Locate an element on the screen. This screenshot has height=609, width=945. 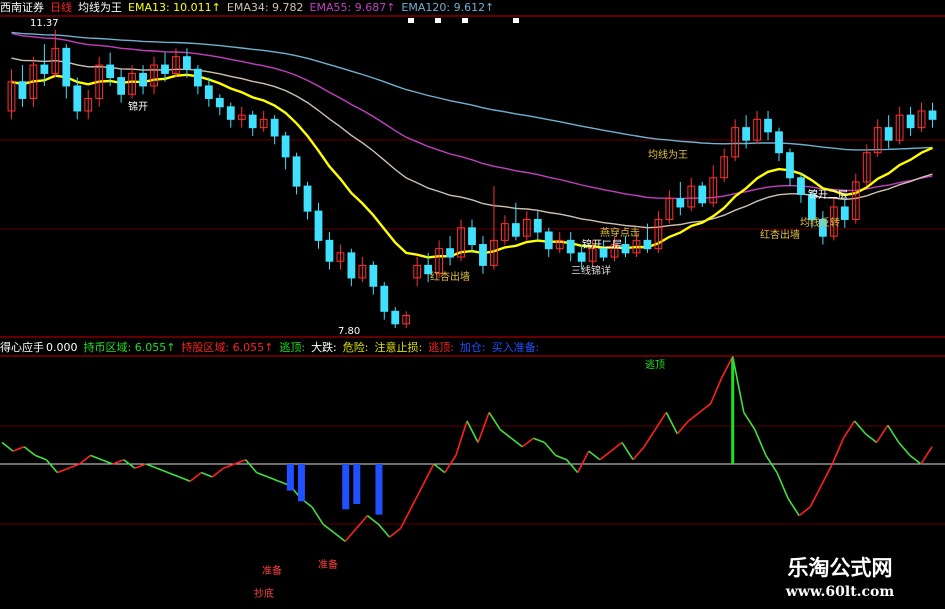
signal-label: 锦开 is located at coordinates (138, 107).